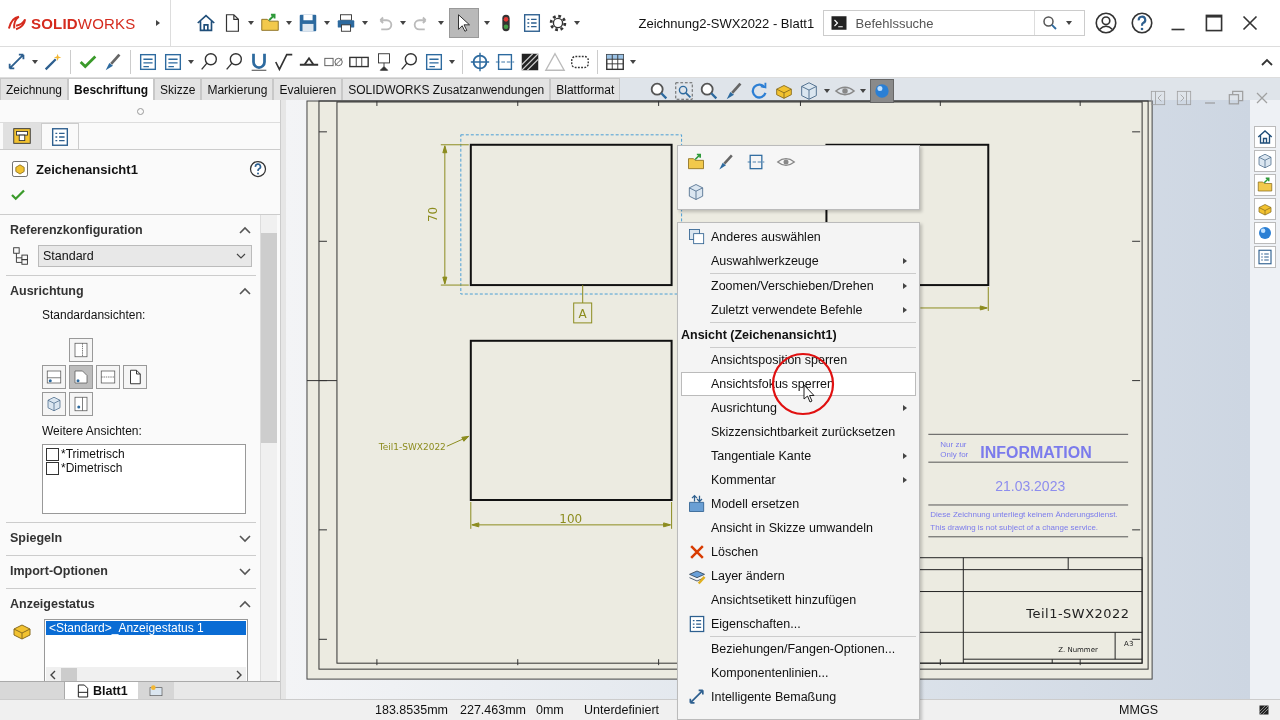 This screenshot has height=720, width=1280. I want to click on surface-finish-icon, so click(284, 62).